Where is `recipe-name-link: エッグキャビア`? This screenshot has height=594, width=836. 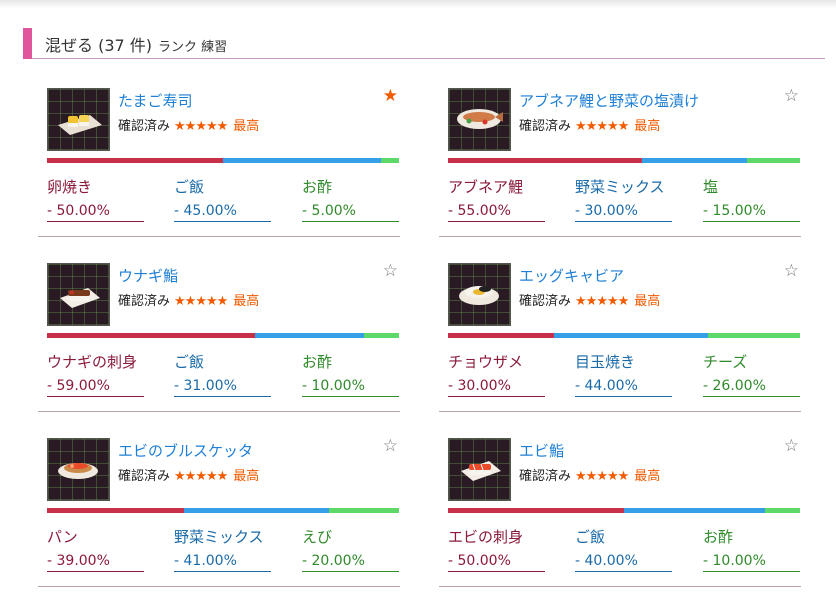
recipe-name-link: エッグキャビア is located at coordinates (571, 275).